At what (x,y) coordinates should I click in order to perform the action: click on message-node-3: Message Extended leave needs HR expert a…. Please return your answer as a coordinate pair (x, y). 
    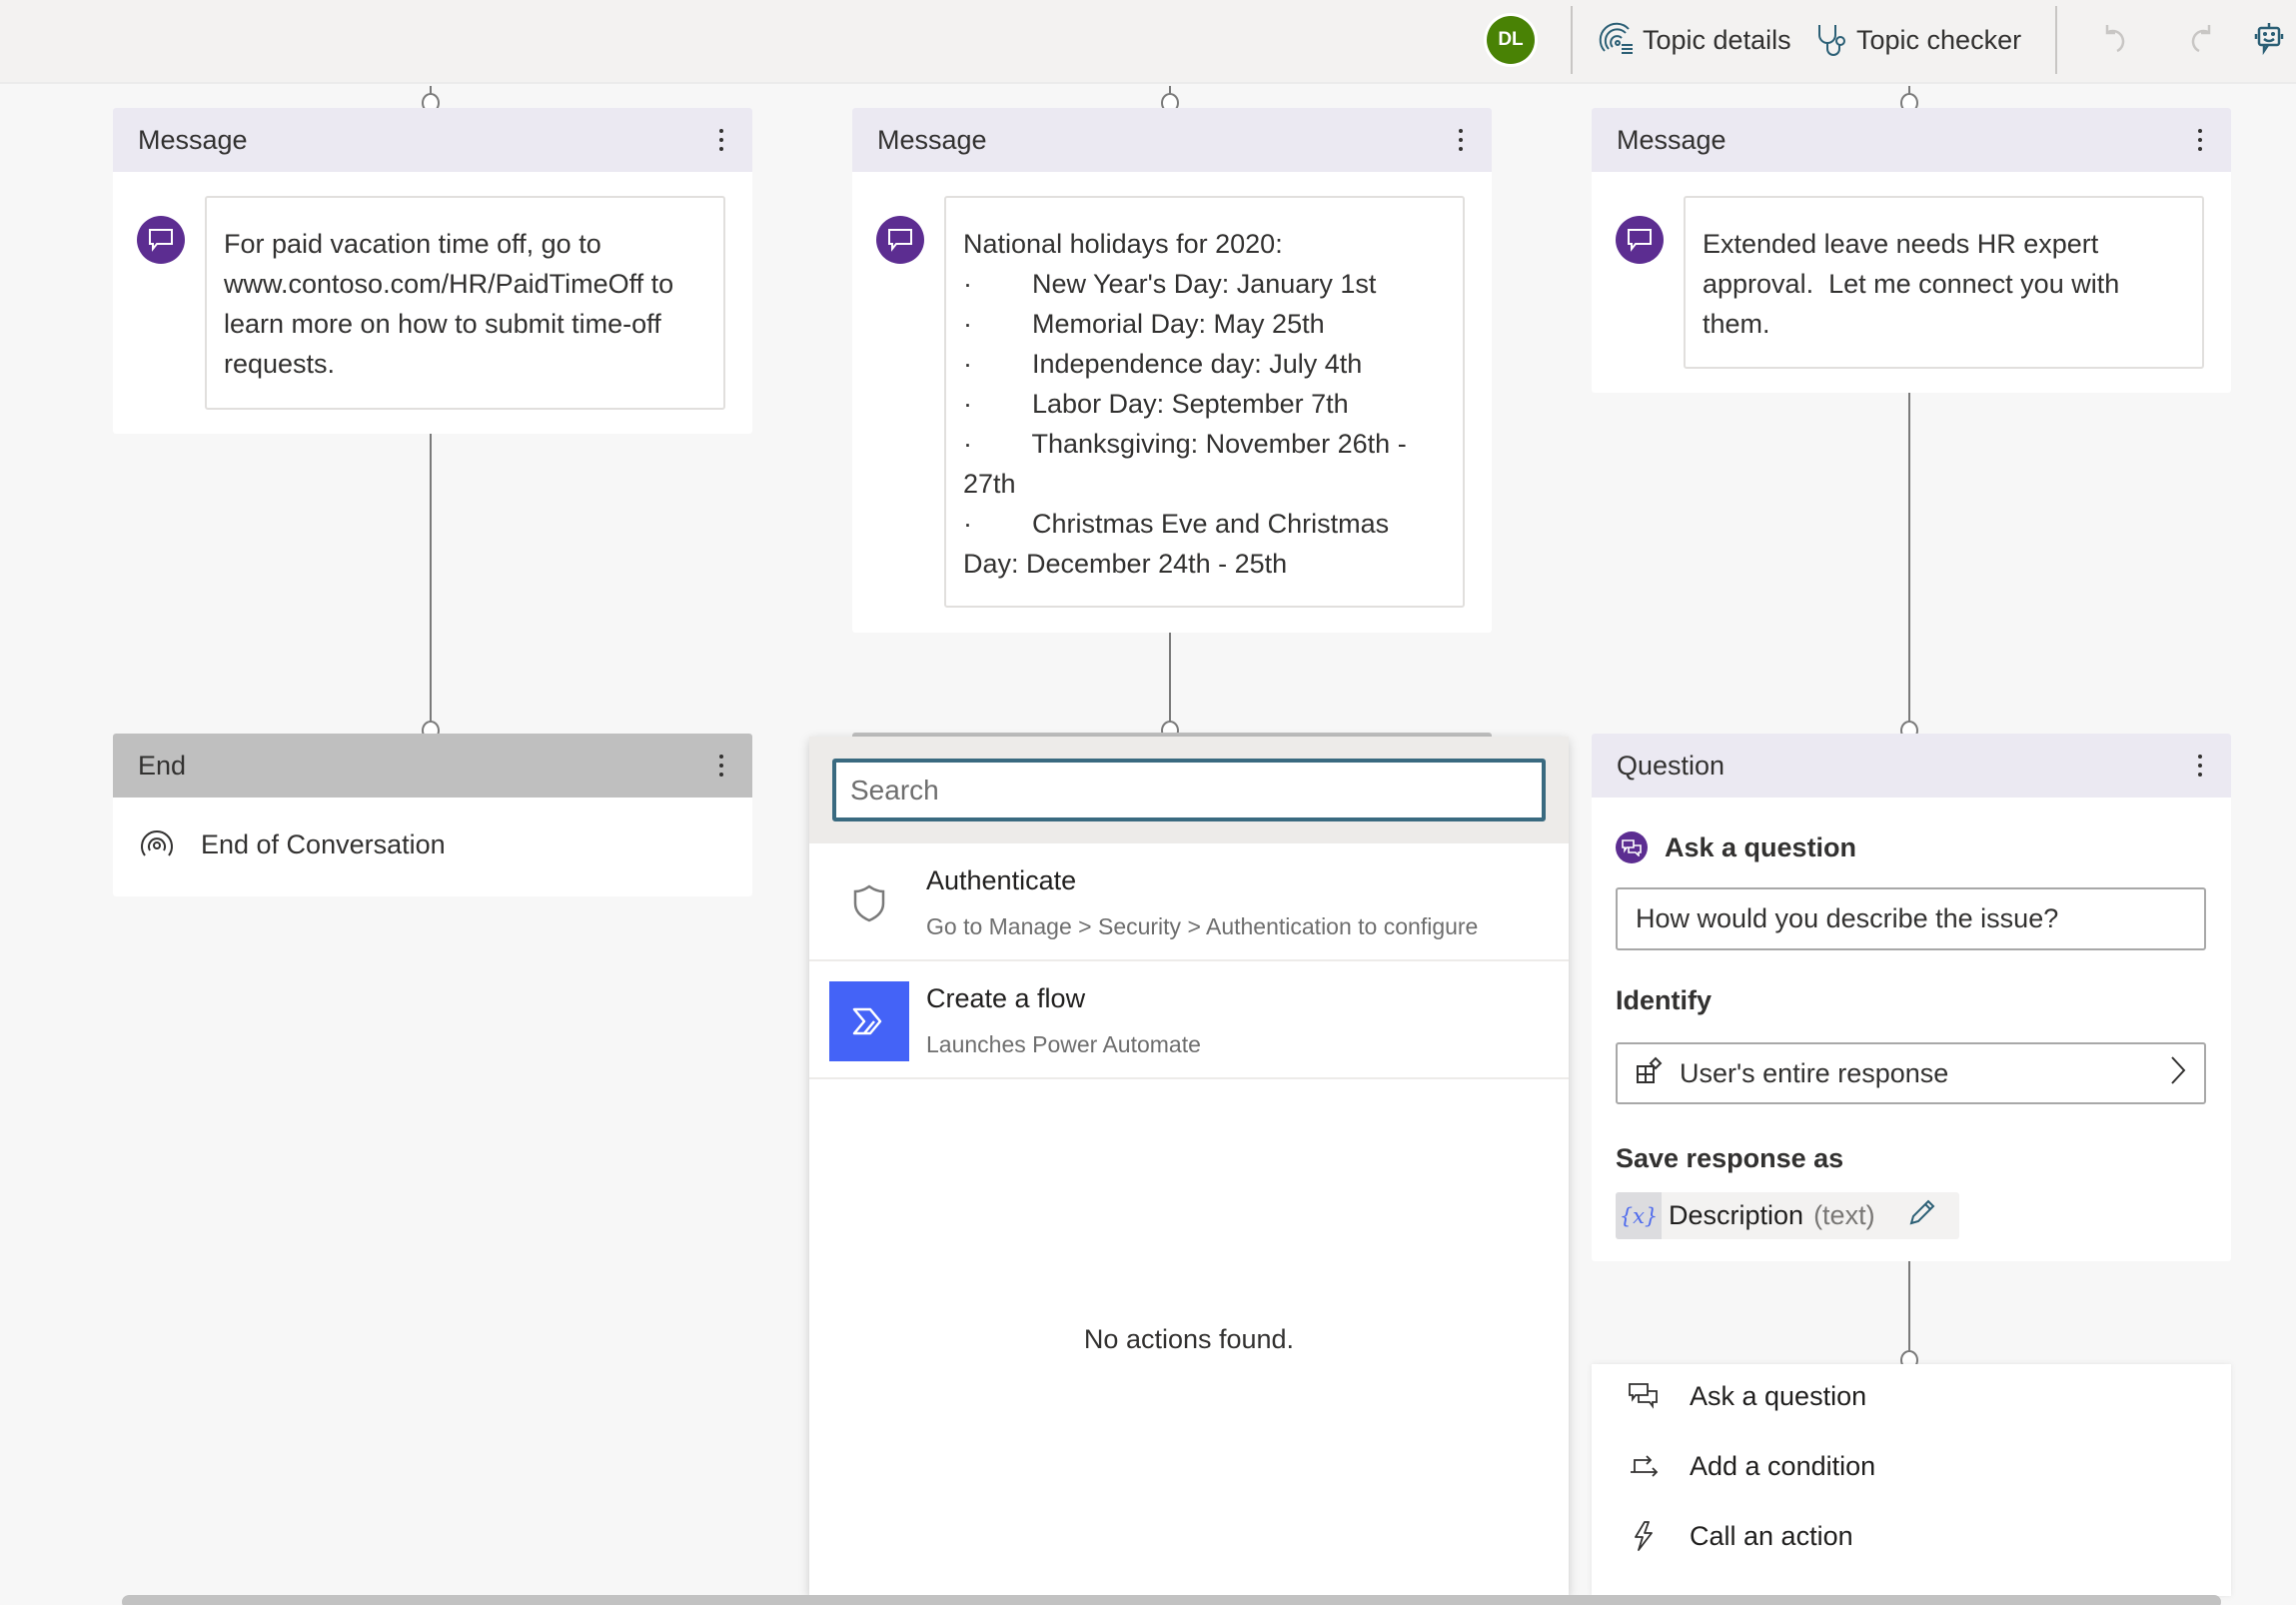
    Looking at the image, I should click on (1911, 250).